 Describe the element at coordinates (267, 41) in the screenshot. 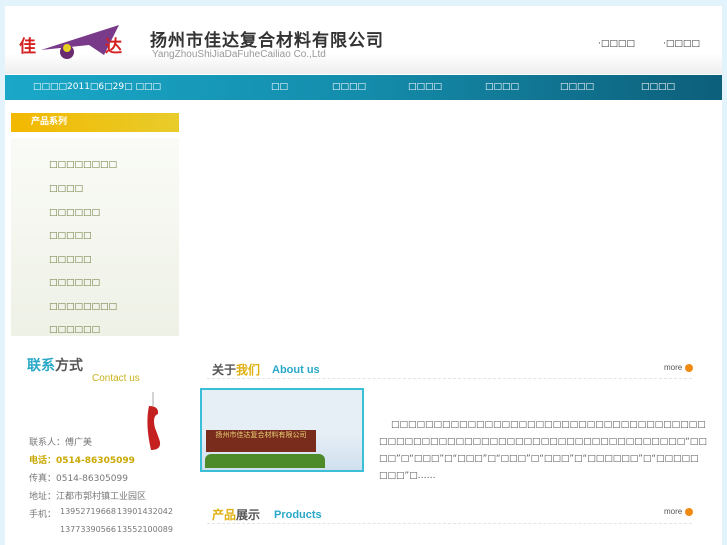

I see `company-name: 扬州市佳达复合材料有限公司` at that location.